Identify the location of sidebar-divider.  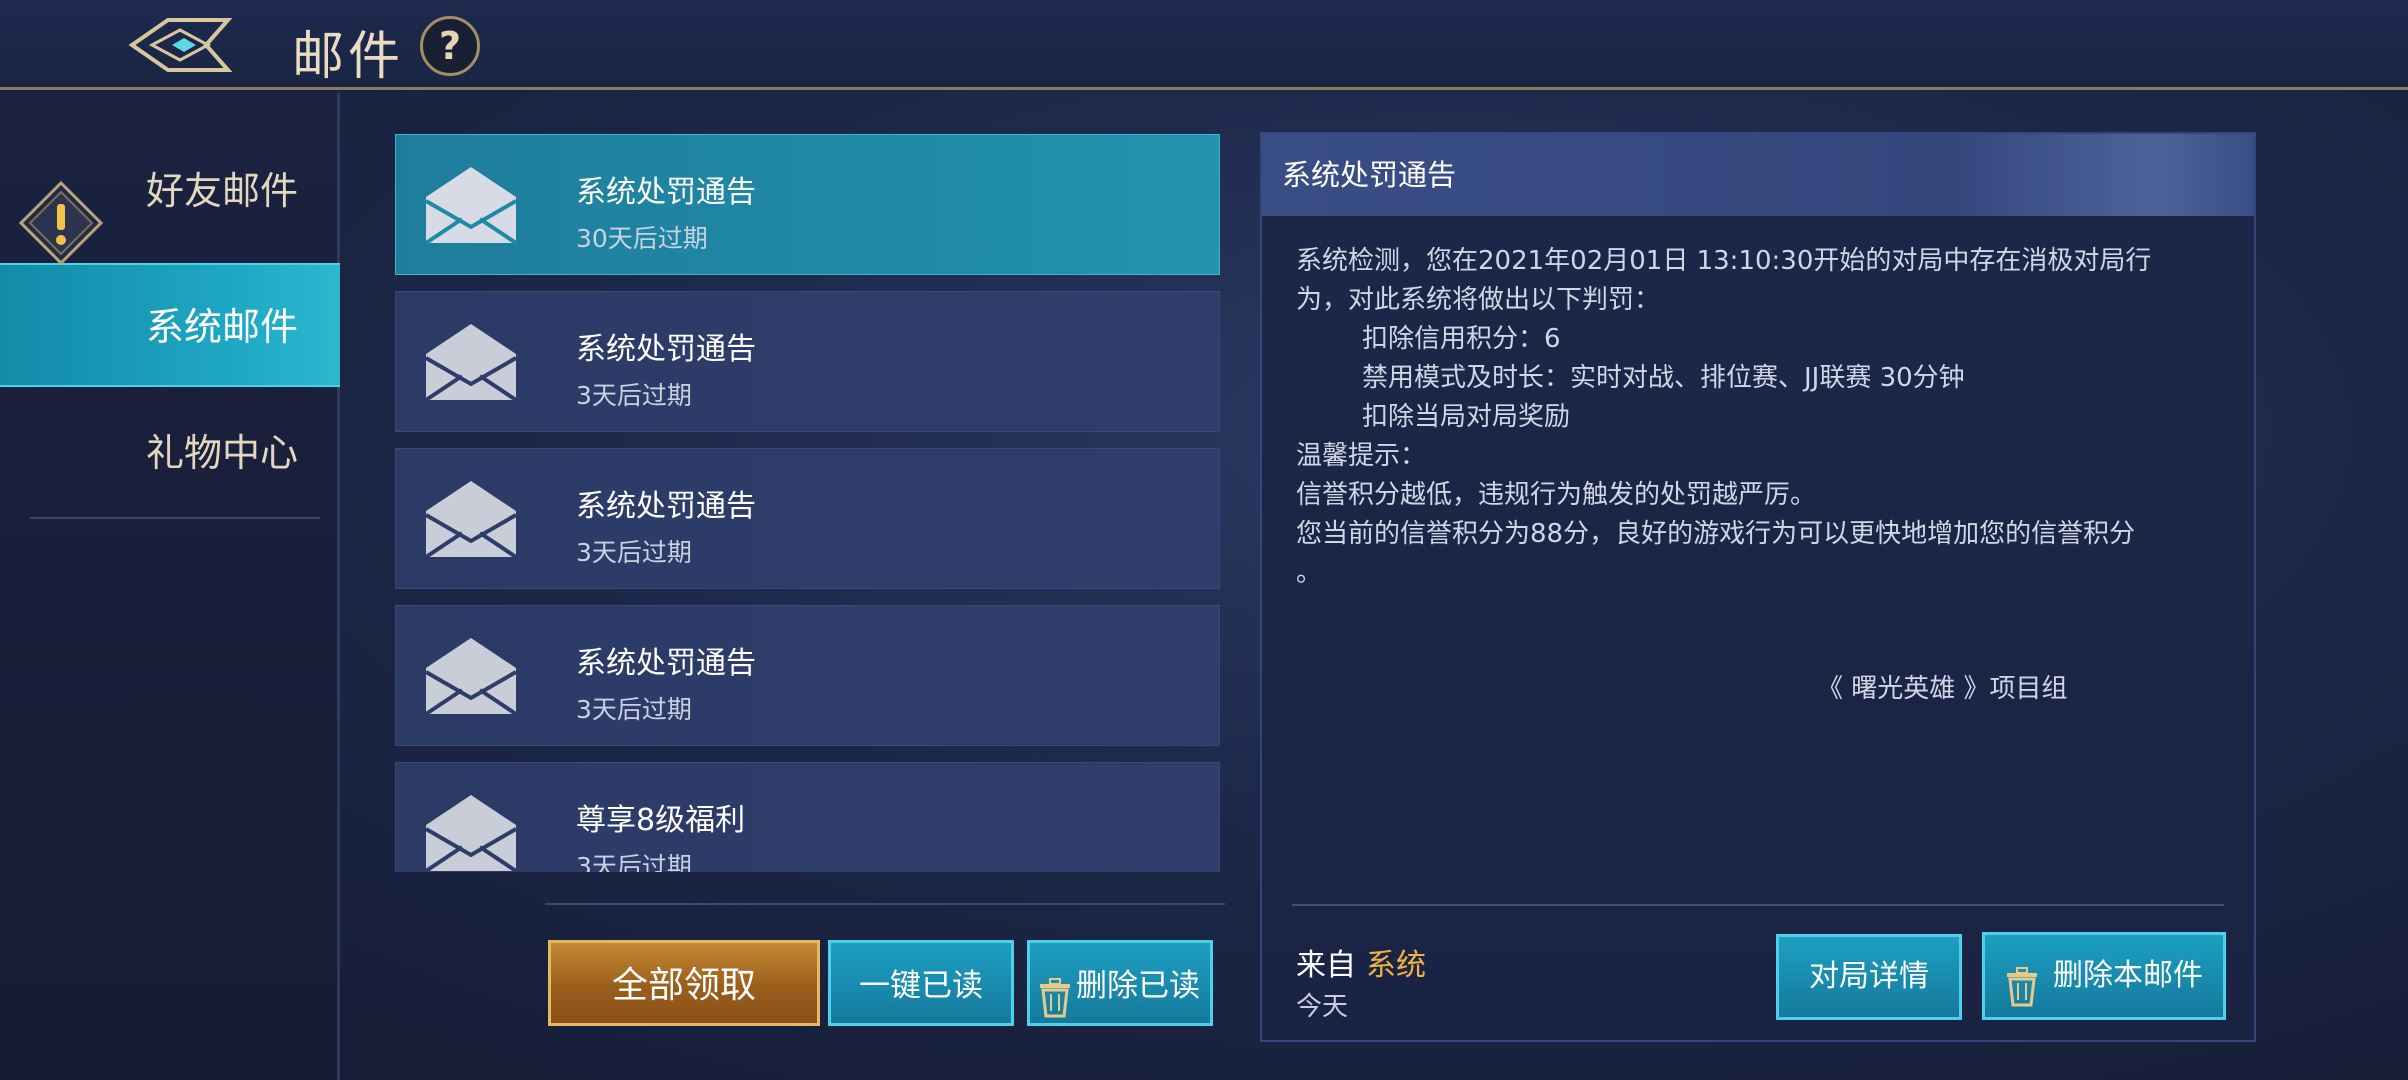
(175, 518).